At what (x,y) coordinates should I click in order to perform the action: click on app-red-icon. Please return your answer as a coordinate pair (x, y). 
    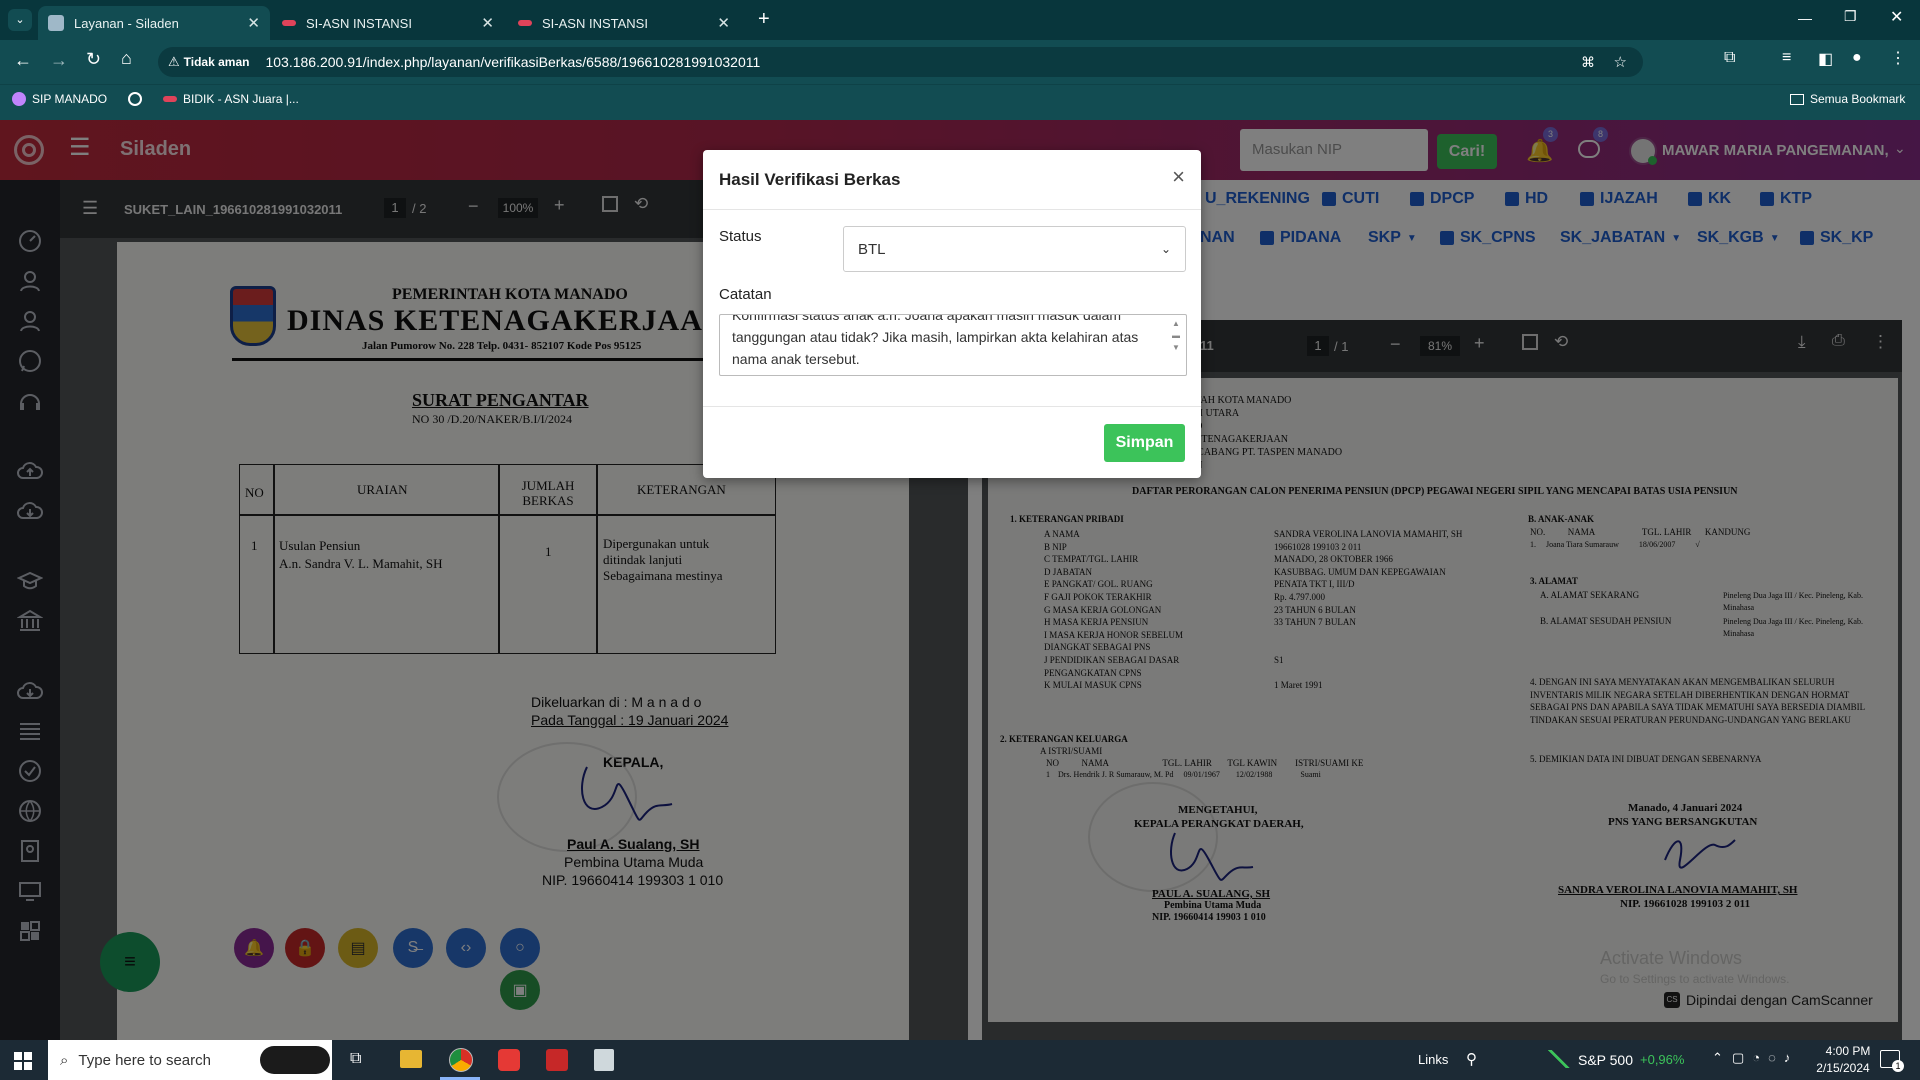
    Looking at the image, I should click on (509, 1060).